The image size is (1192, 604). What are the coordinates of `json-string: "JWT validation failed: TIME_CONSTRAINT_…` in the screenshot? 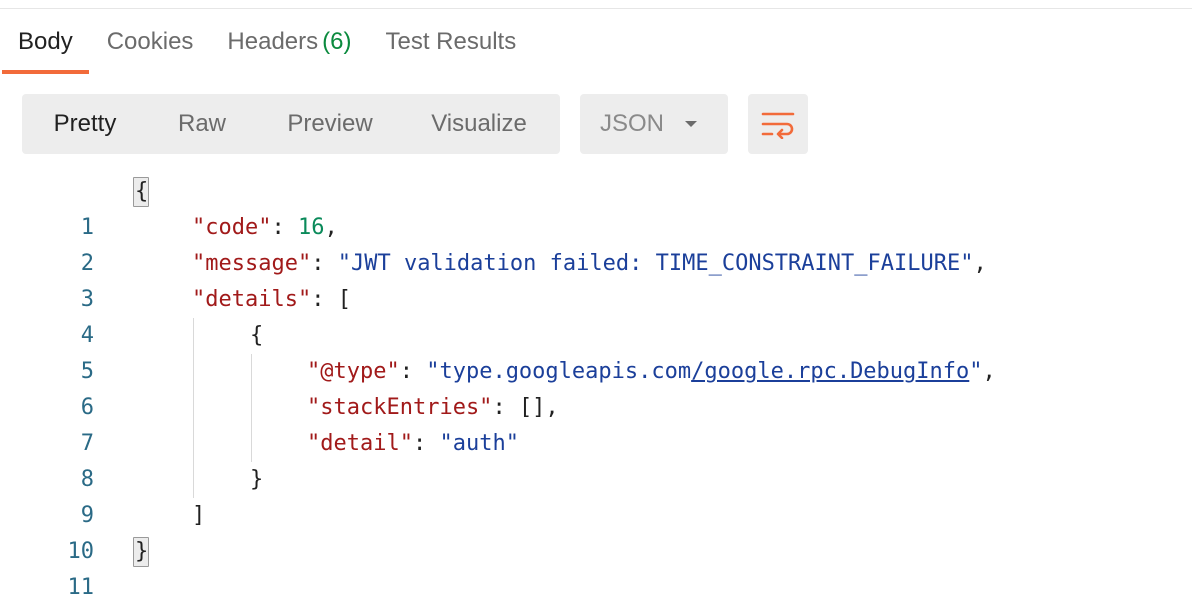 It's located at (655, 263).